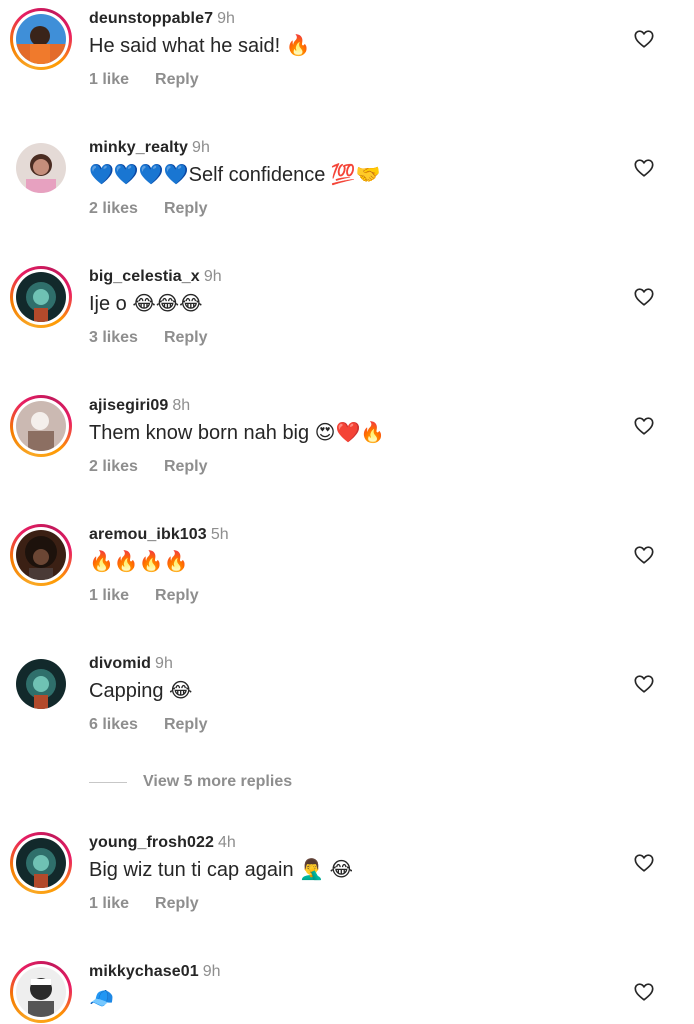 This screenshot has height=1024, width=694. Describe the element at coordinates (151, 842) in the screenshot. I see `username: young_frosh022` at that location.